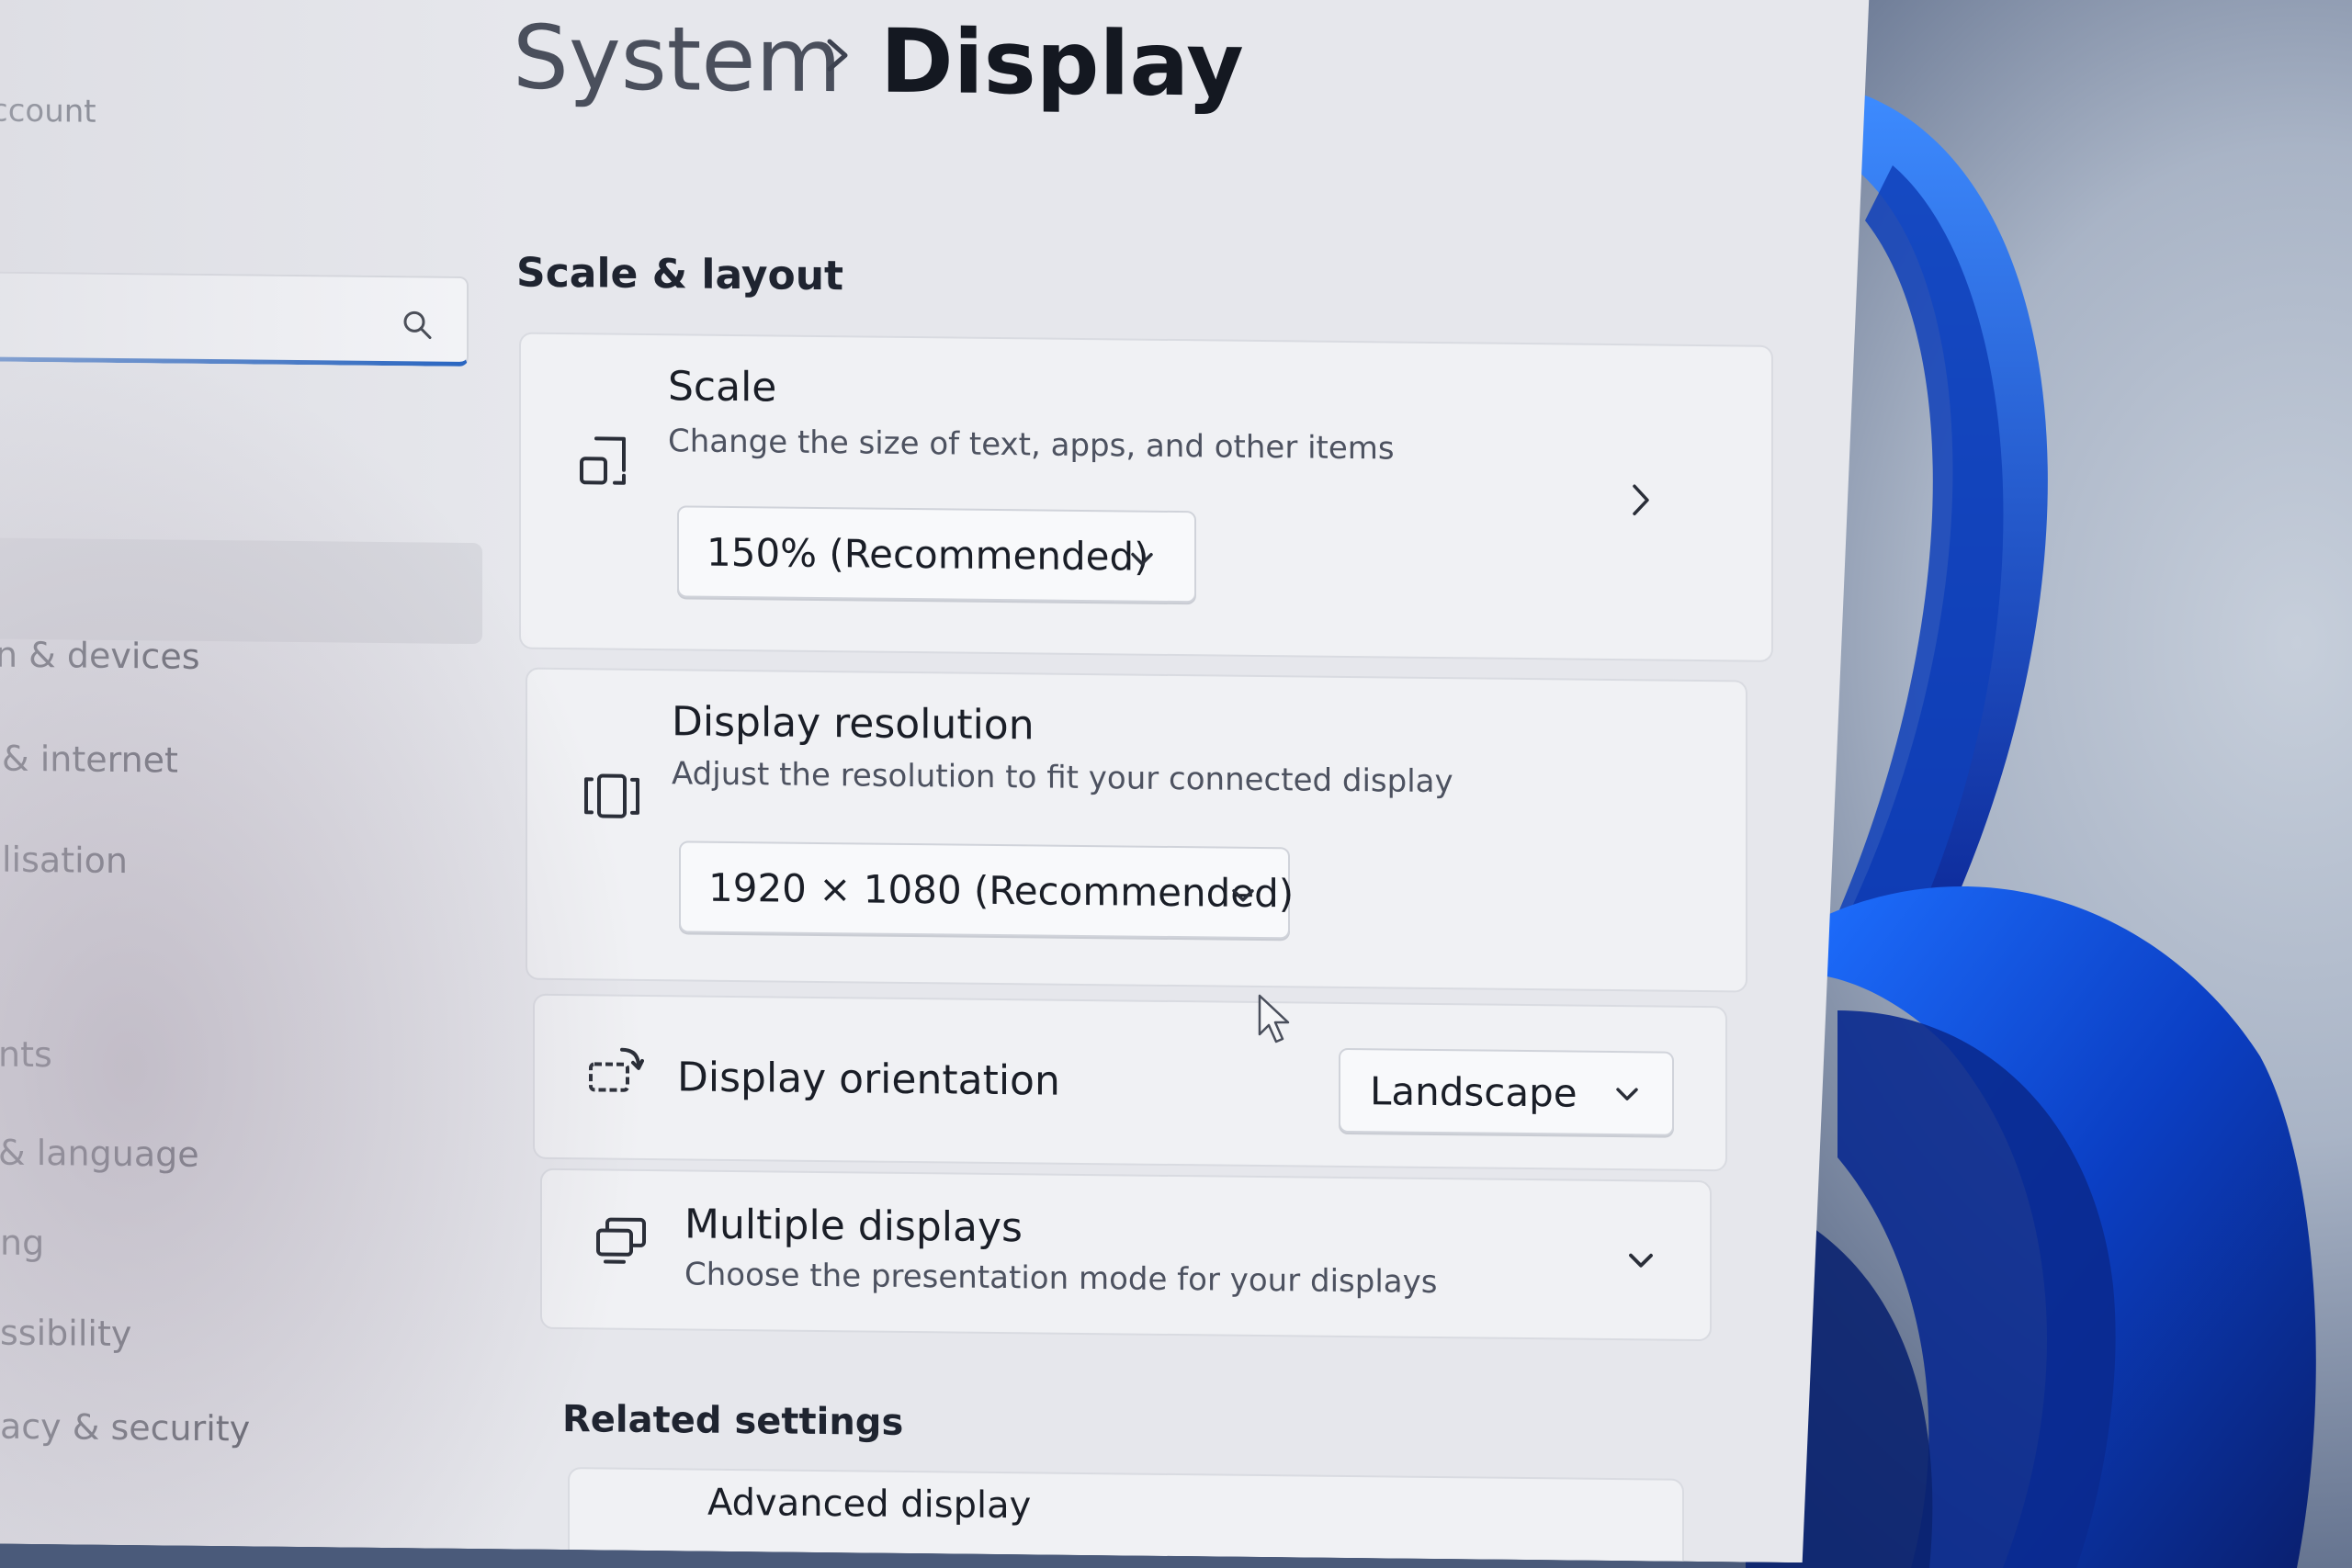  What do you see at coordinates (854, 1227) in the screenshot?
I see `multiple-displays-title: Multiple displays` at bounding box center [854, 1227].